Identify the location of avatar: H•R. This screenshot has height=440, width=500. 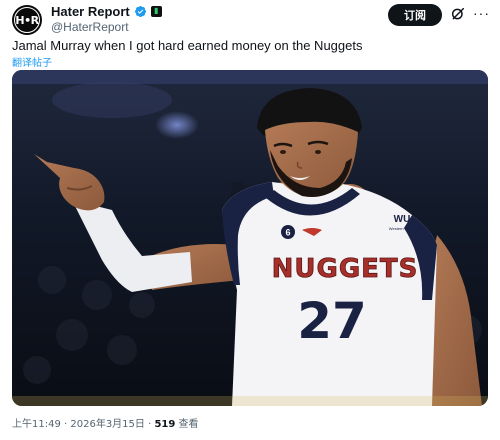
(27, 20).